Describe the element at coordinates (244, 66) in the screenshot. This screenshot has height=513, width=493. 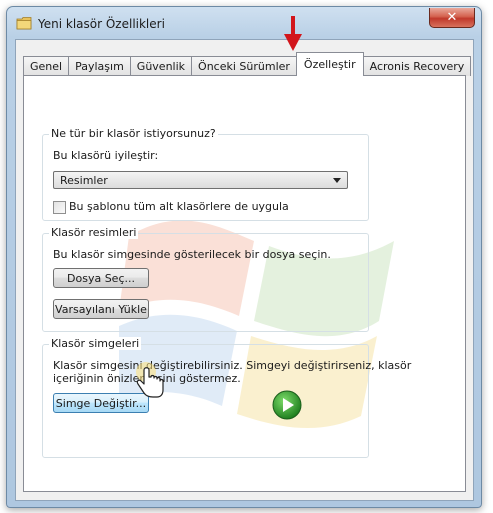
I see `tab-onceki-surumler: Önceki Sürümler` at that location.